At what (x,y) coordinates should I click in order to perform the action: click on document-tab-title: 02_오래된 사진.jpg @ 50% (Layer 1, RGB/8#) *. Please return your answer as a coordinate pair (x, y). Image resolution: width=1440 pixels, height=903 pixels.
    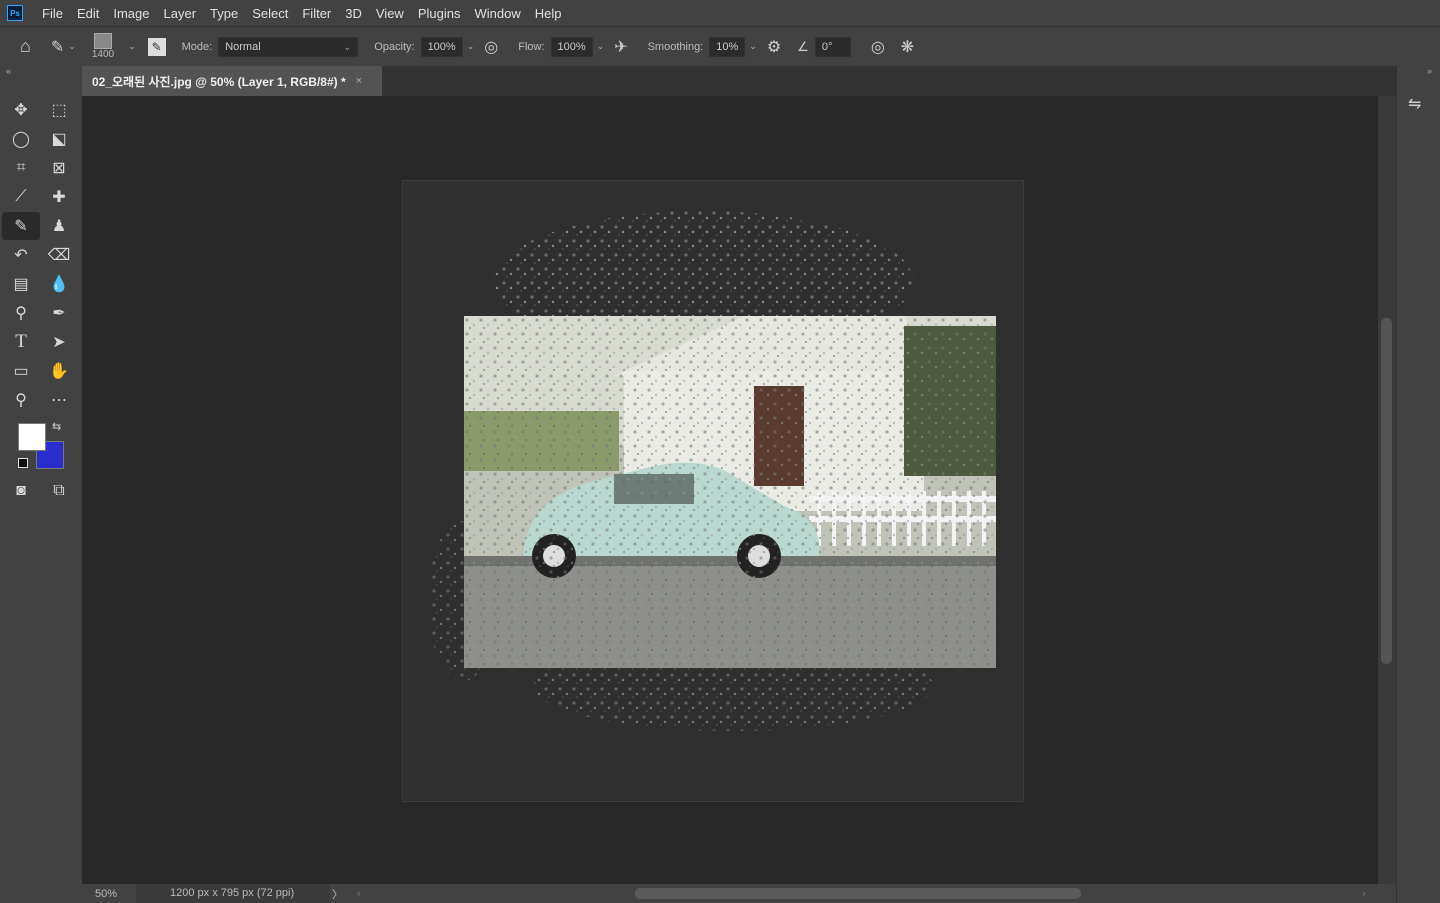
    Looking at the image, I should click on (219, 81).